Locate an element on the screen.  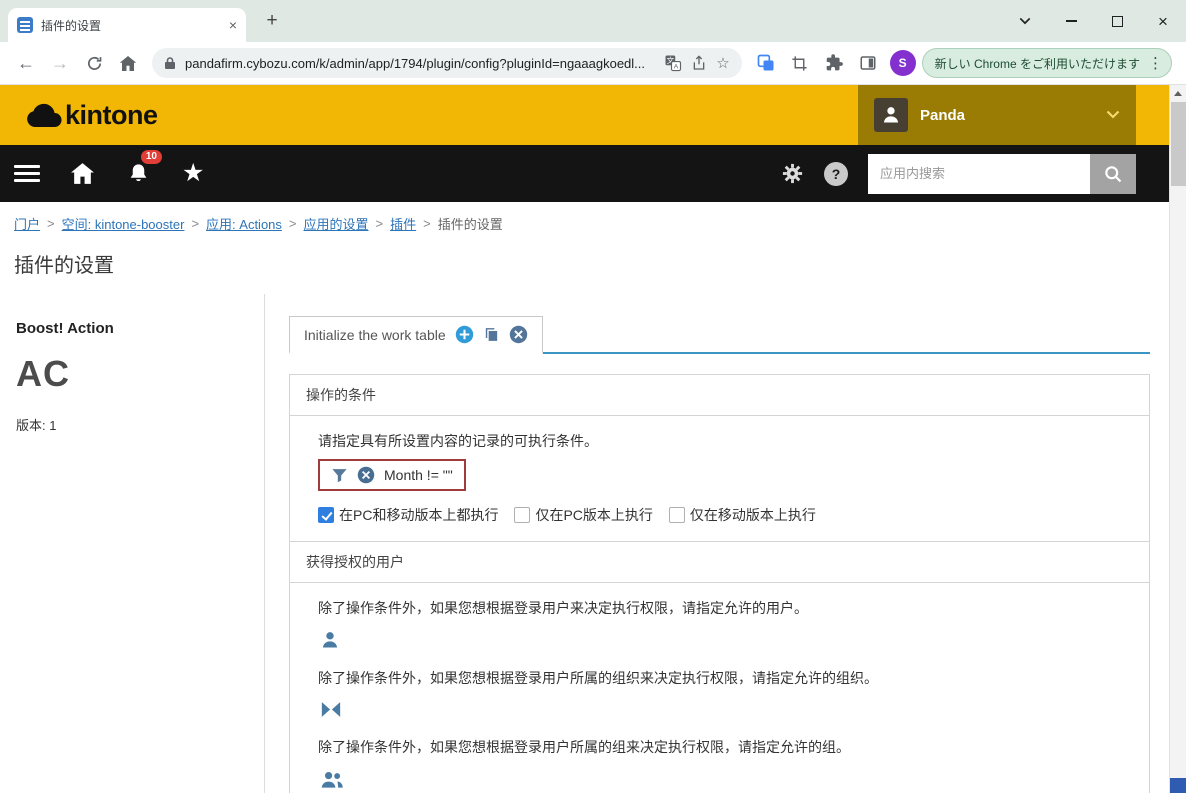
delete-action-icon is located at coordinates (518, 334).